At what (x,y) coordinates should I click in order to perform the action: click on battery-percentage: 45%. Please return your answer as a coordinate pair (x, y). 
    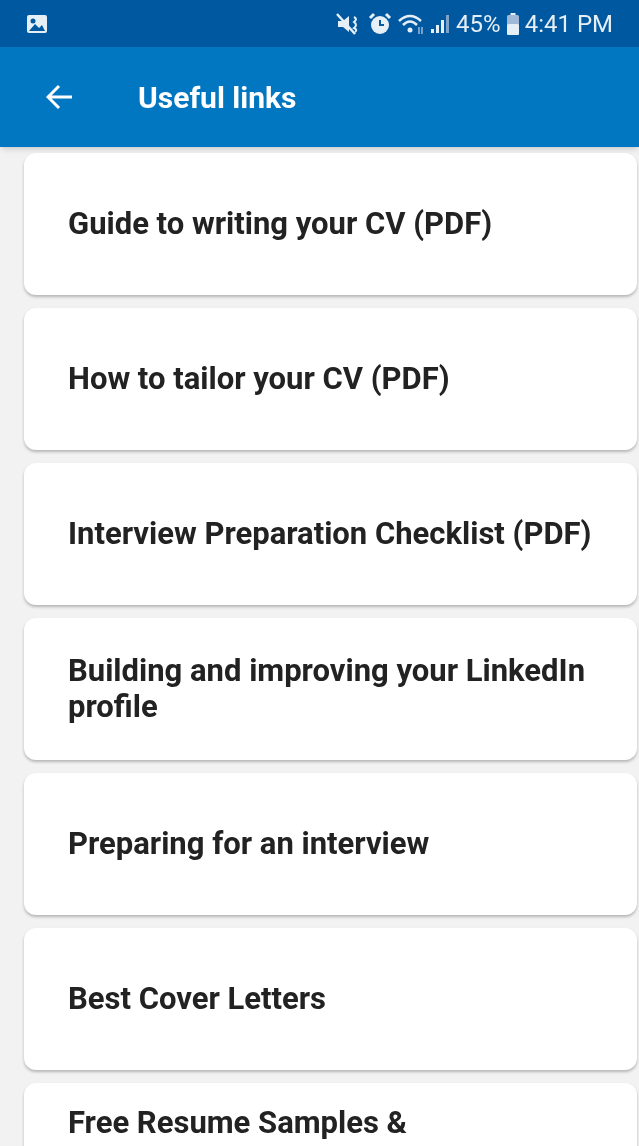
    Looking at the image, I should click on (478, 24).